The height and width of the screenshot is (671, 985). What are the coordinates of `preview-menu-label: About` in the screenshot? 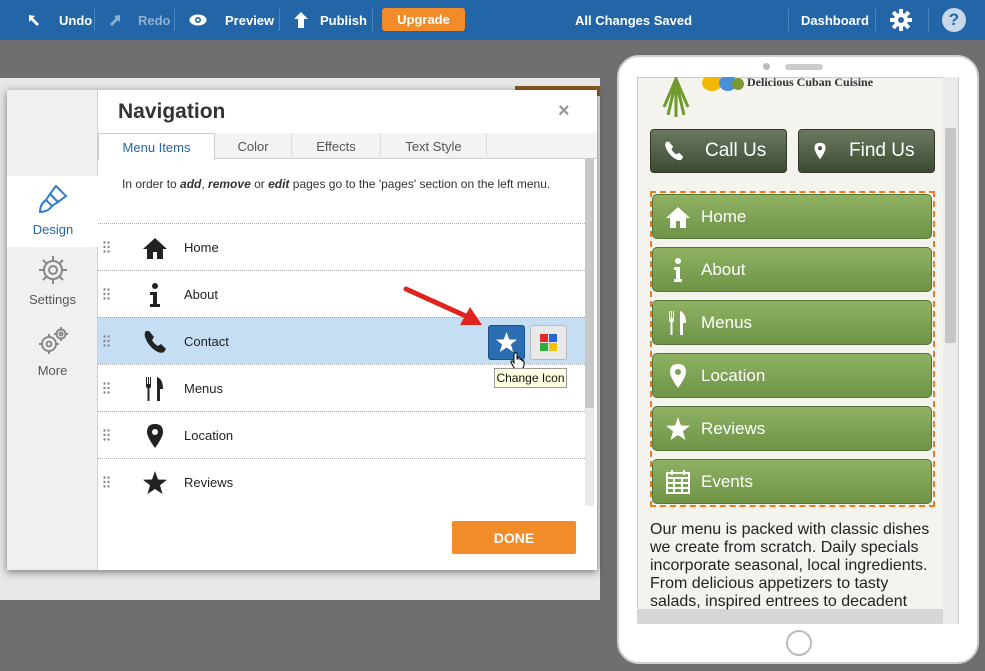 It's located at (723, 269).